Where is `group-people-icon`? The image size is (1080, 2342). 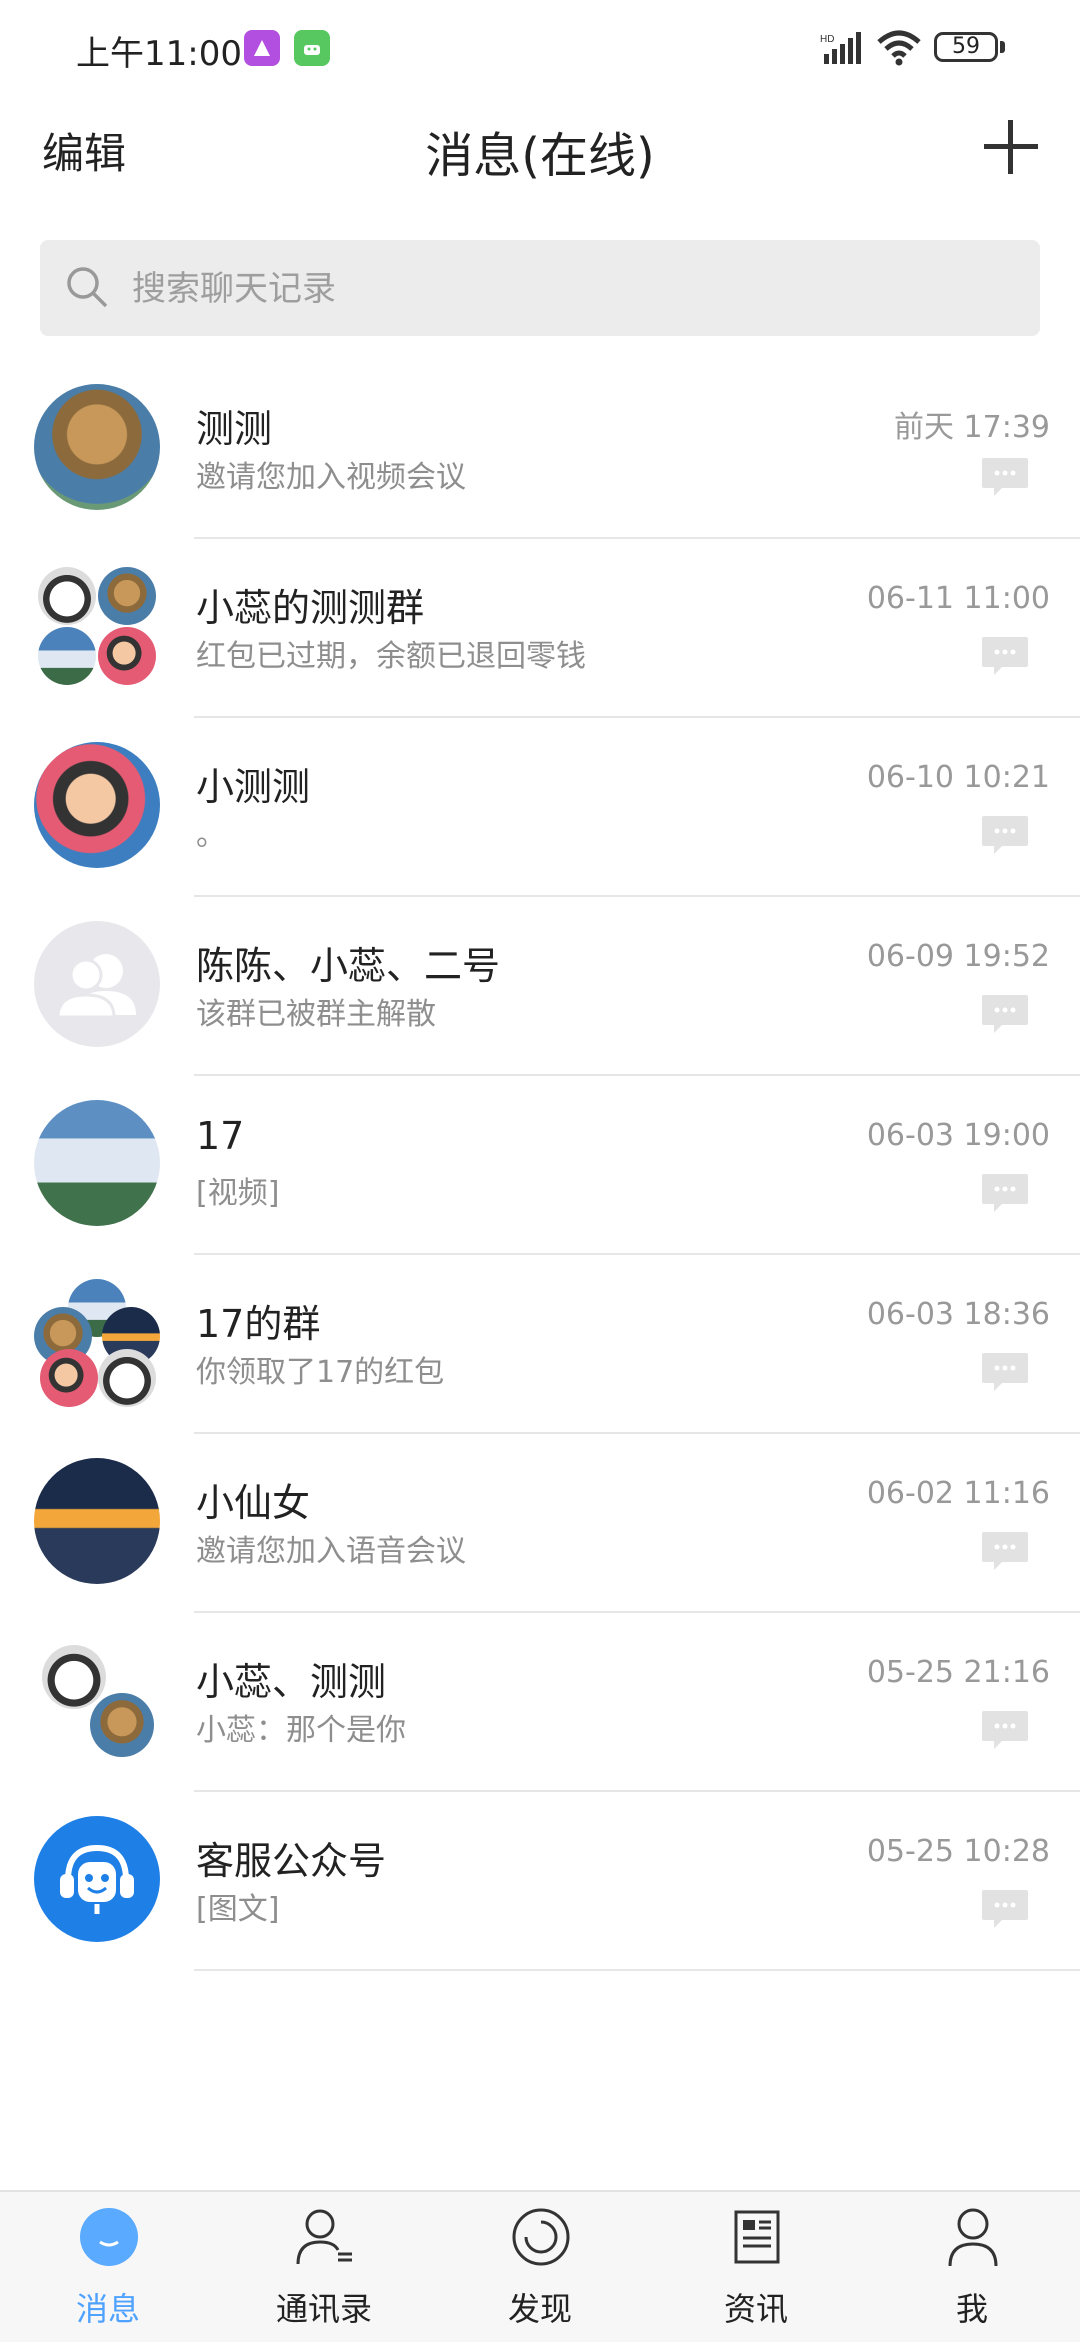
group-people-icon is located at coordinates (96, 986).